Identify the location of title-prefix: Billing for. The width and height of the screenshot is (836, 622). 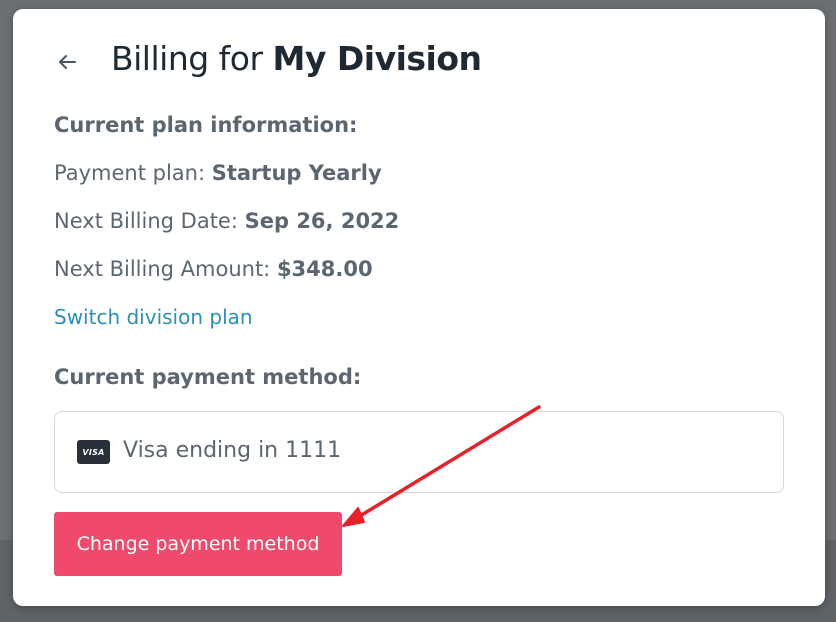
(192, 58).